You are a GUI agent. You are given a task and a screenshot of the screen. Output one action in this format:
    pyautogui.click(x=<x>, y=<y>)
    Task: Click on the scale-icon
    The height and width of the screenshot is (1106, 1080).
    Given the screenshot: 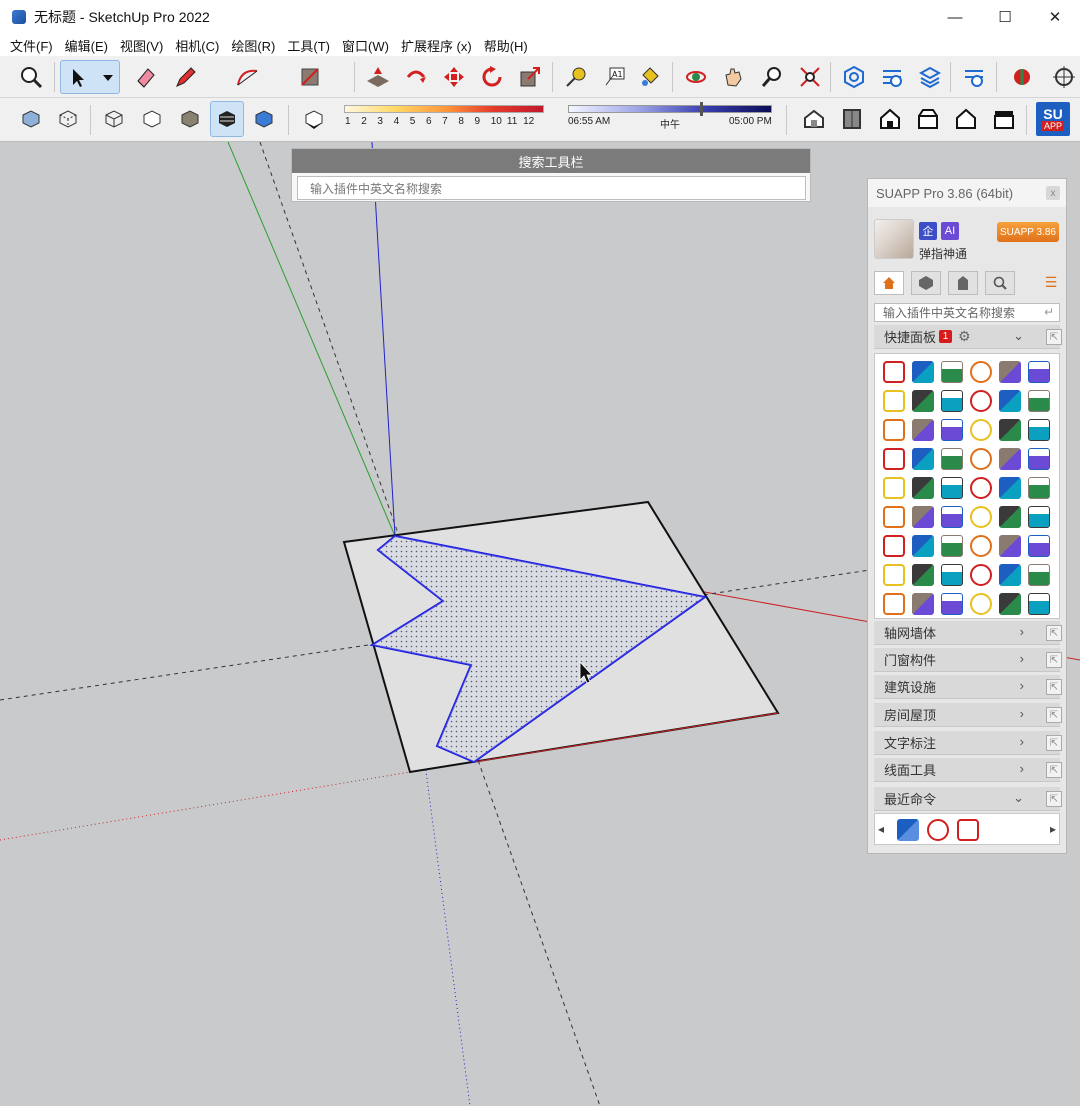 What is the action you would take?
    pyautogui.click(x=530, y=77)
    